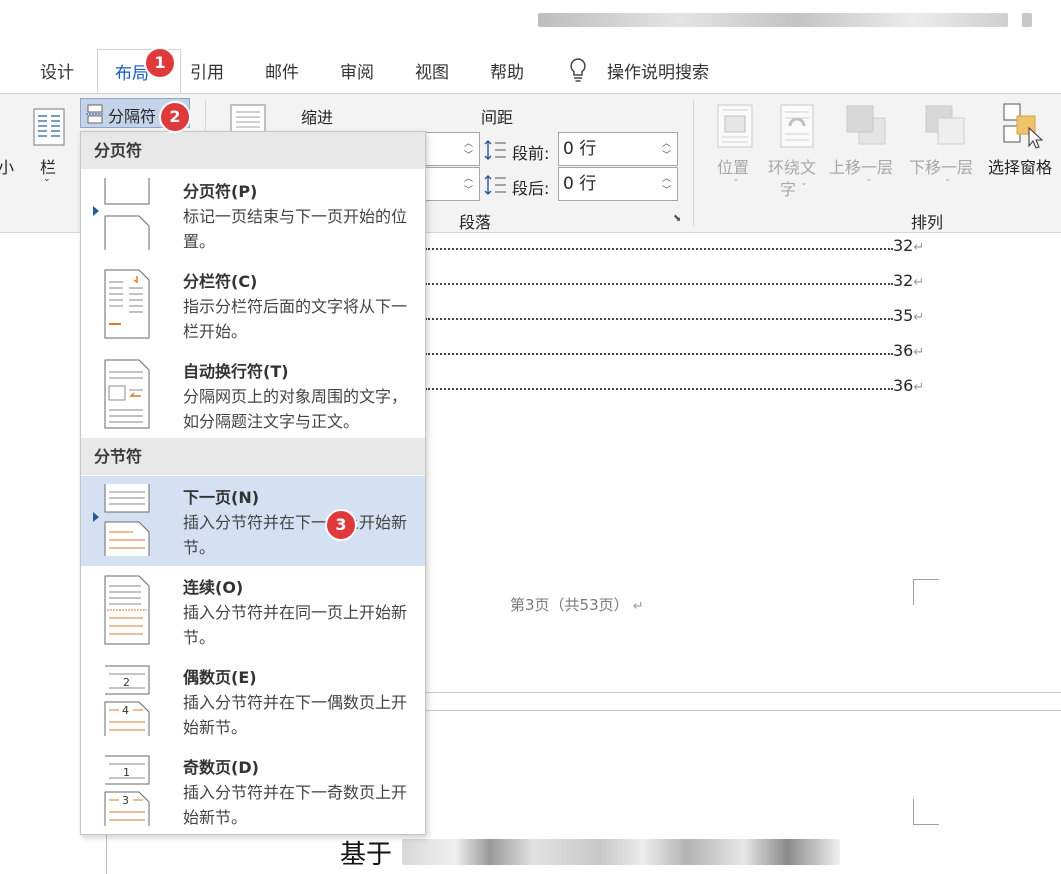 The width and height of the screenshot is (1061, 874). What do you see at coordinates (530, 22) in the screenshot?
I see `title-bar` at bounding box center [530, 22].